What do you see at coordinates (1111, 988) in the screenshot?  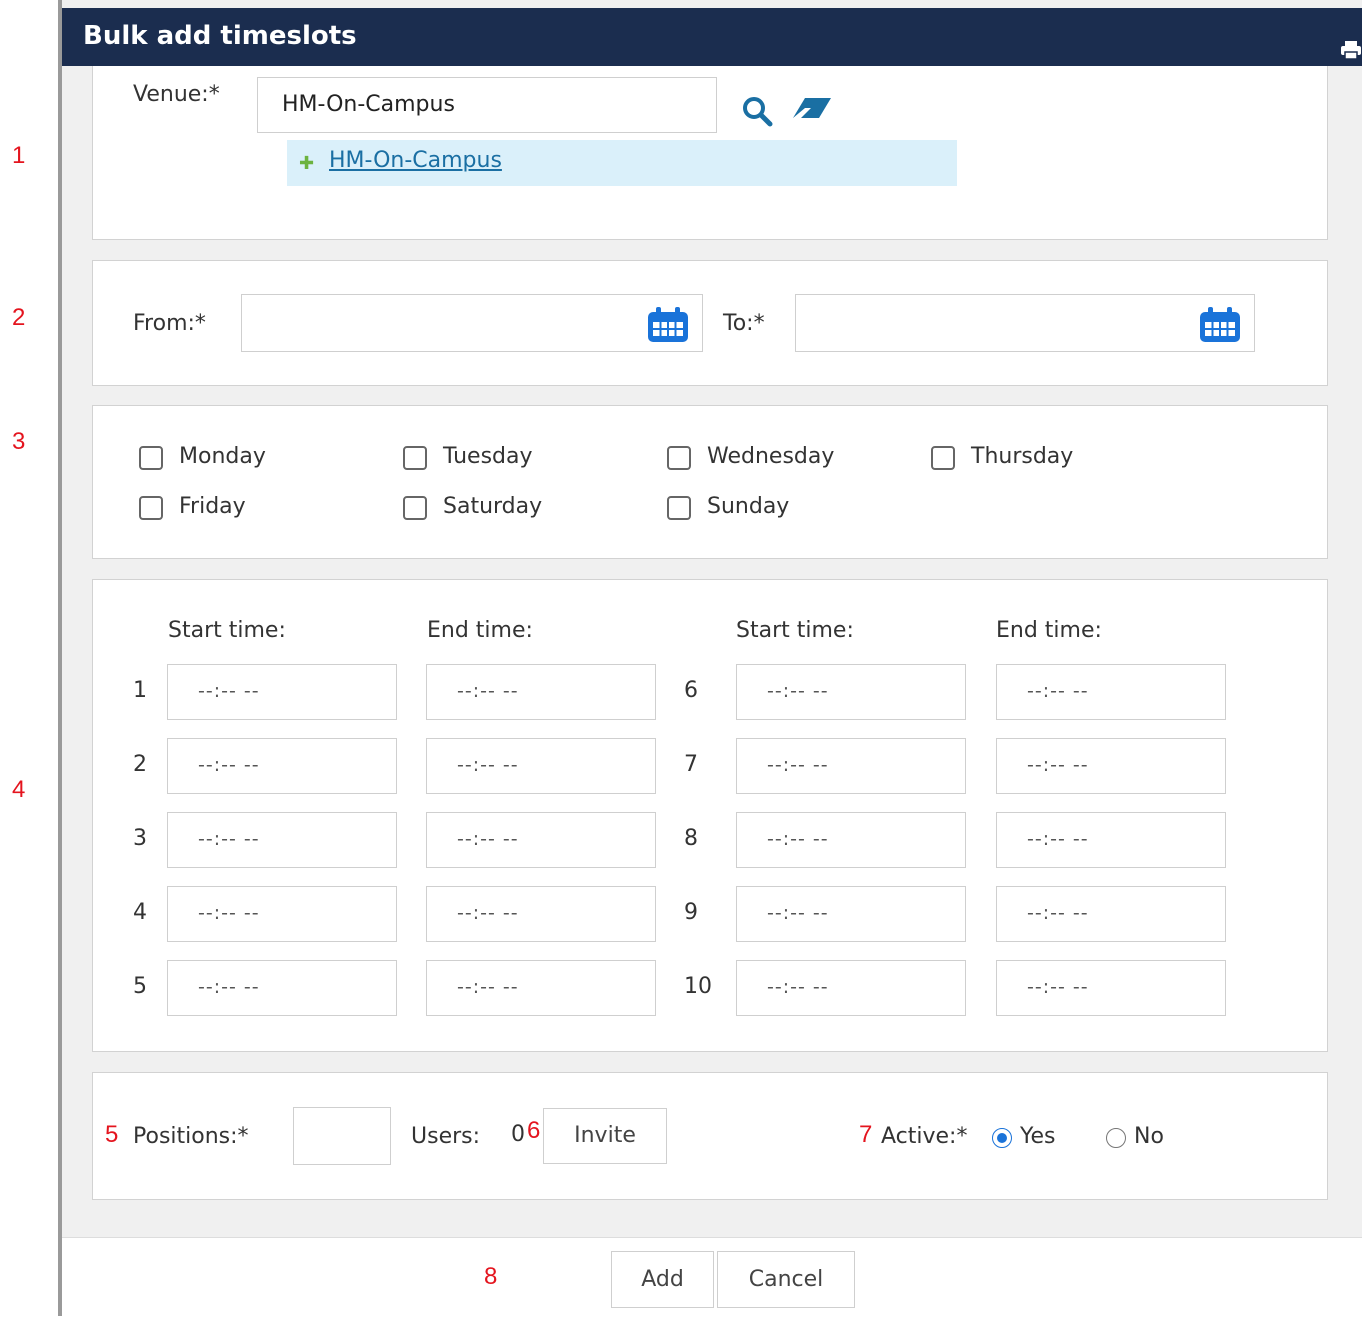 I see `slot-10-end-time: --:-- --` at bounding box center [1111, 988].